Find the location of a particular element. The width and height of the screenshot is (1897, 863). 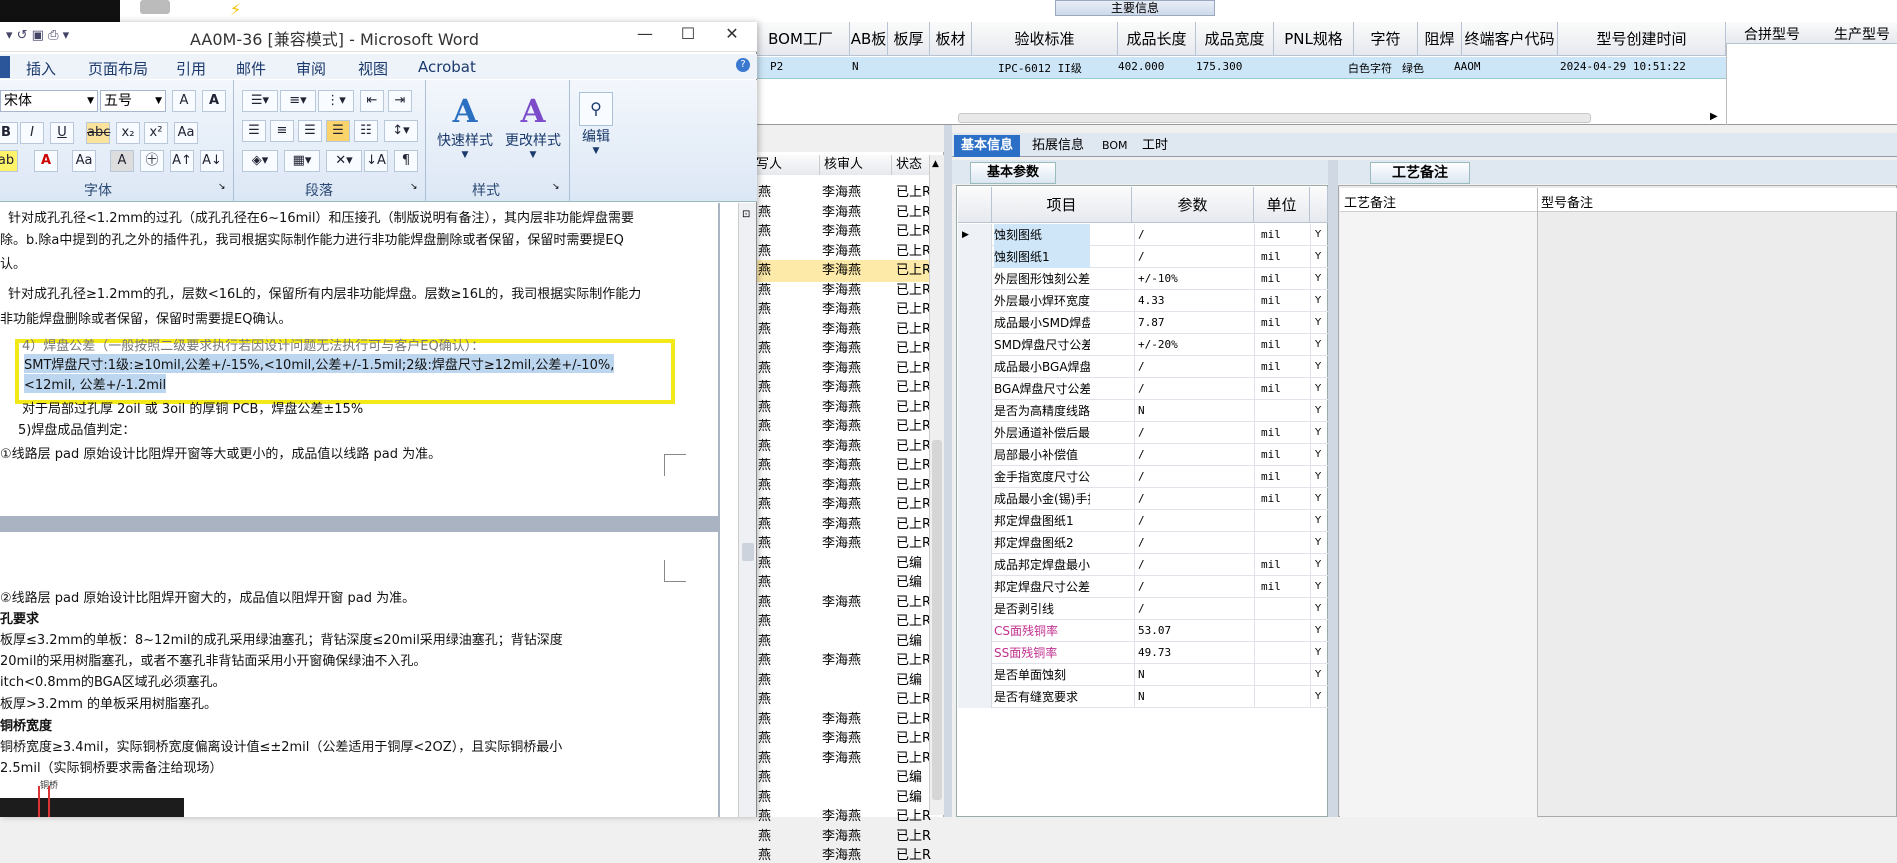

grid-cell: 2024-04-29 10:51:22 is located at coordinates (1623, 66).